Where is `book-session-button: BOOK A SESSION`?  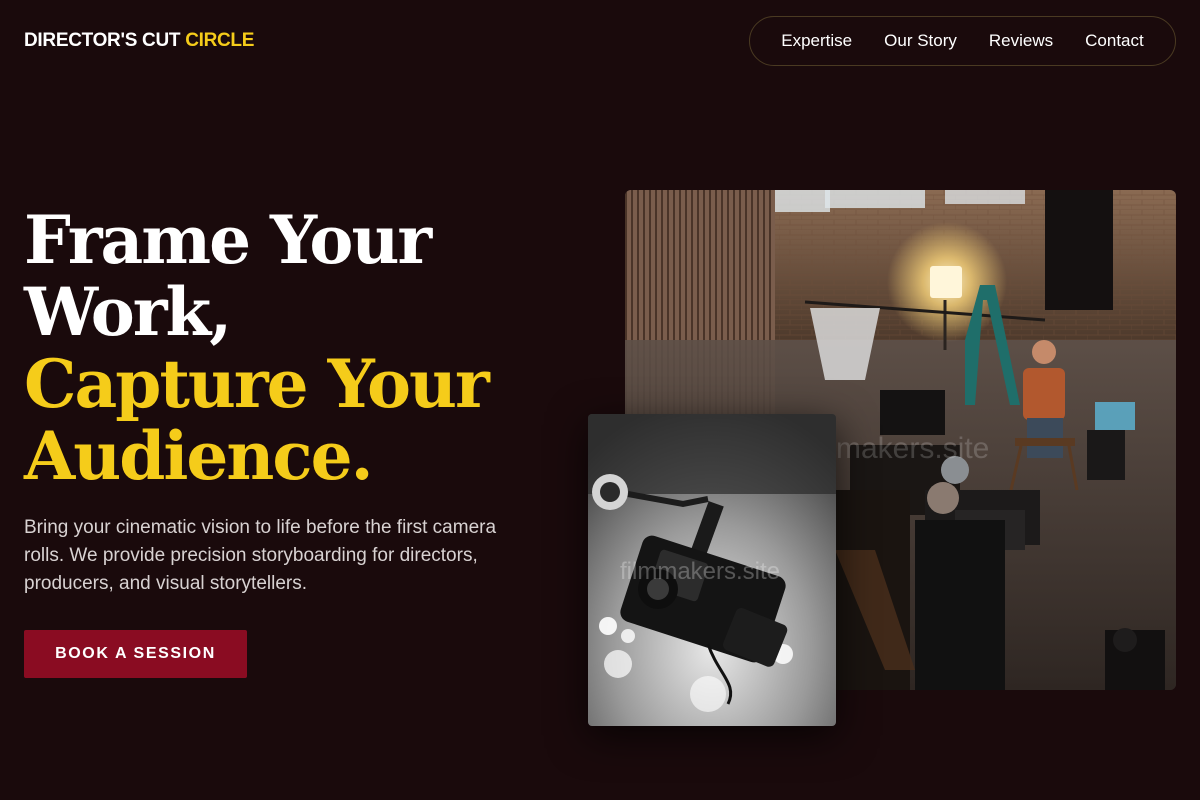 book-session-button: BOOK A SESSION is located at coordinates (135, 654).